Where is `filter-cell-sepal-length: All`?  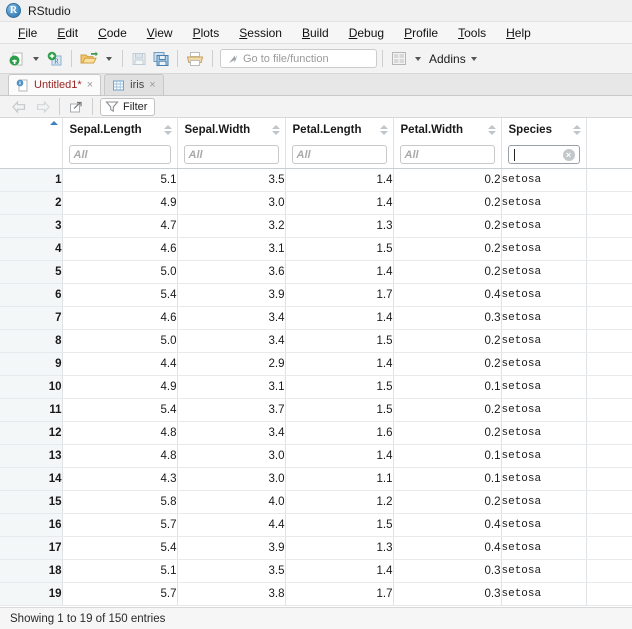
filter-cell-sepal-length: All is located at coordinates (120, 155).